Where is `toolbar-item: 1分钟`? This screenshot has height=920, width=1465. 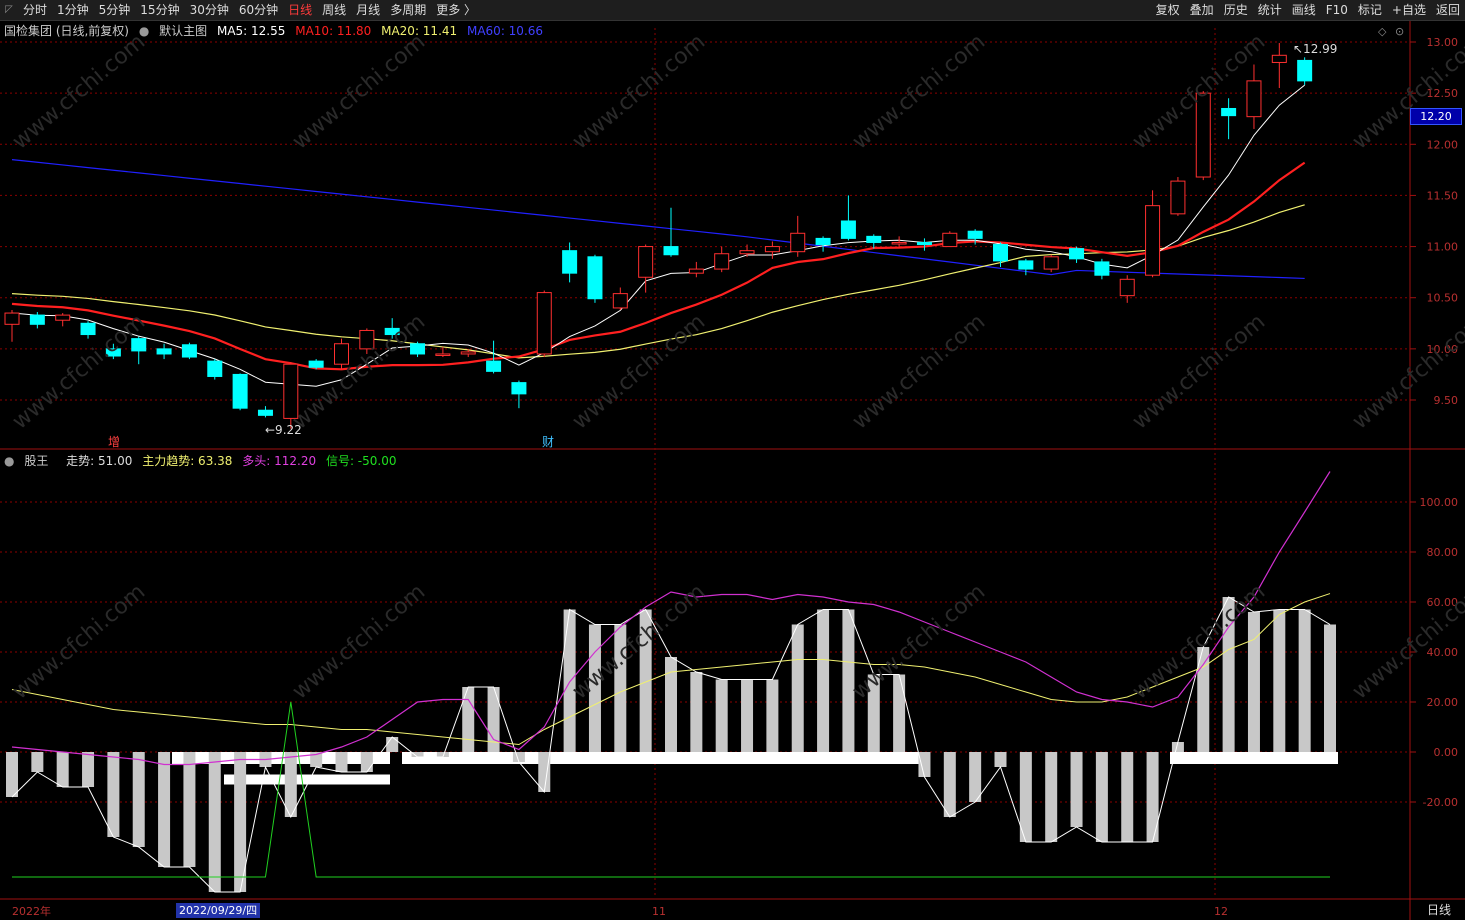 toolbar-item: 1分钟 is located at coordinates (73, 10).